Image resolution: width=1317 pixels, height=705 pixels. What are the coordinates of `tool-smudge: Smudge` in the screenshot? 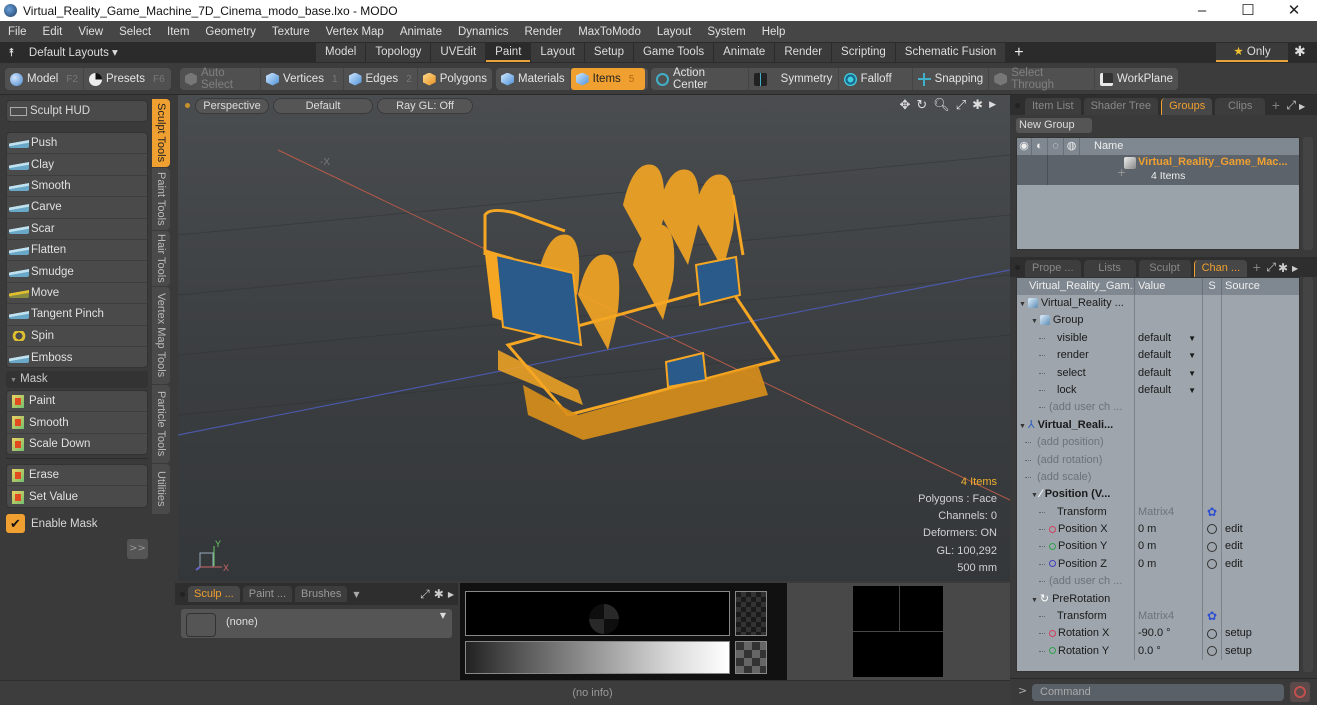 It's located at (77, 272).